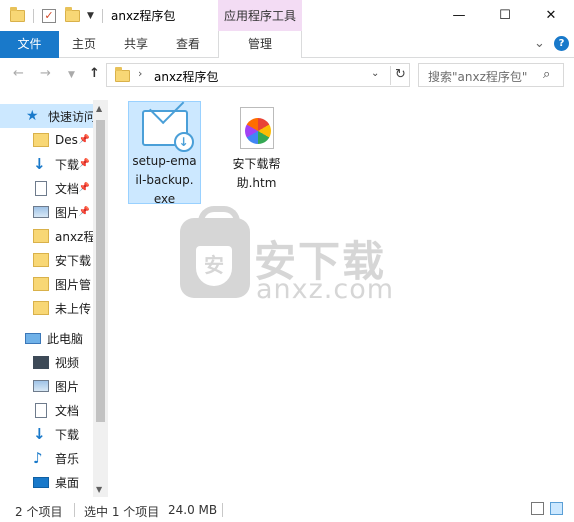  What do you see at coordinates (556, 508) in the screenshot?
I see `large-icons-view-button` at bounding box center [556, 508].